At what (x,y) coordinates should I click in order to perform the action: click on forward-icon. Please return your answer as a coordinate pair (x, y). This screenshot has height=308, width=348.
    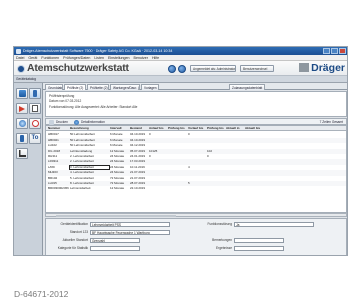
    Looking at the image, I should click on (182, 68).